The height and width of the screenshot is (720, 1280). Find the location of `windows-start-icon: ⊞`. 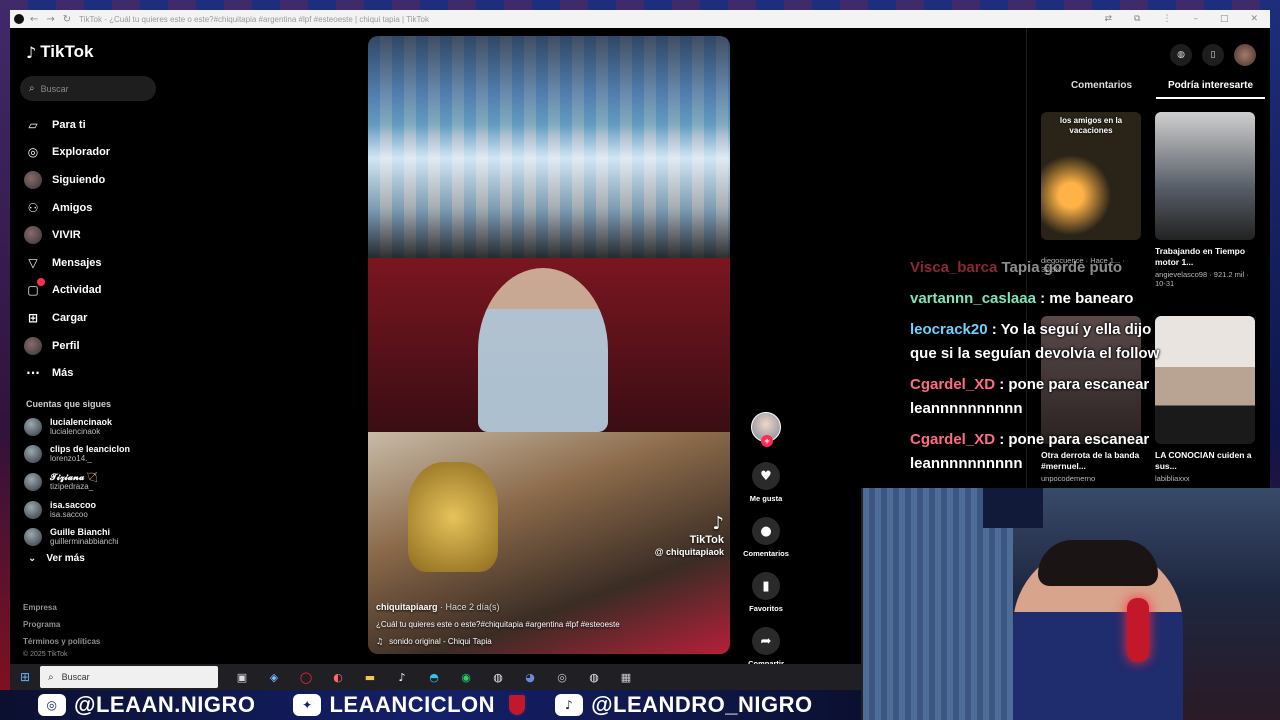

windows-start-icon: ⊞ is located at coordinates (25, 677).